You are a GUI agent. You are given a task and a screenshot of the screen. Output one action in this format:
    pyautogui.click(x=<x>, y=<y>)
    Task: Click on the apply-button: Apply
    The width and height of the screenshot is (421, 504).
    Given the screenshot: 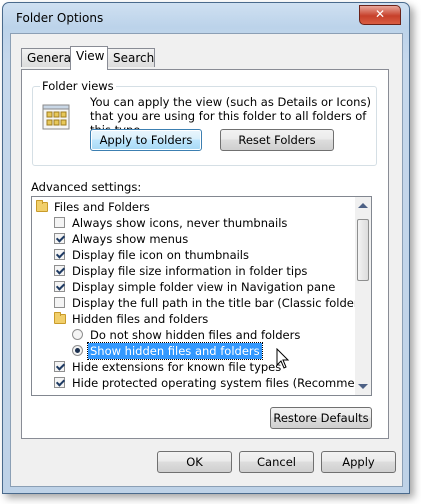 What is the action you would take?
    pyautogui.click(x=358, y=462)
    